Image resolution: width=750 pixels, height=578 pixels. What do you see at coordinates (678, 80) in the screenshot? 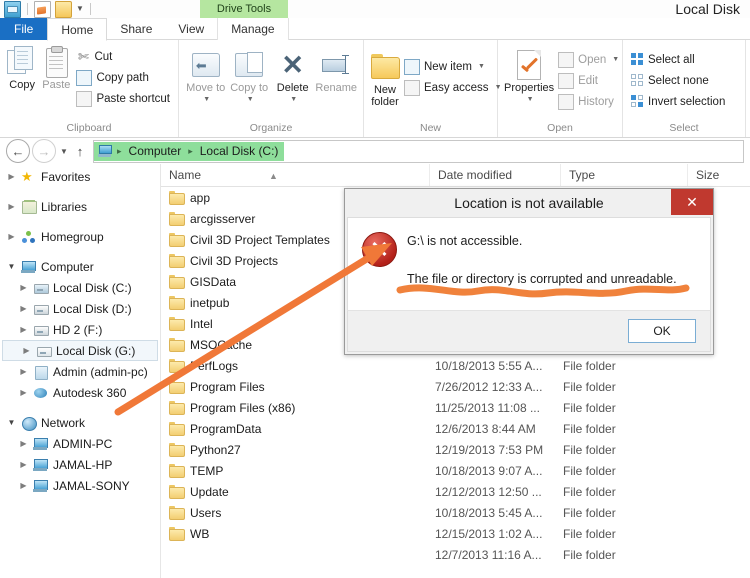
I see `select-none-button: Select none` at bounding box center [678, 80].